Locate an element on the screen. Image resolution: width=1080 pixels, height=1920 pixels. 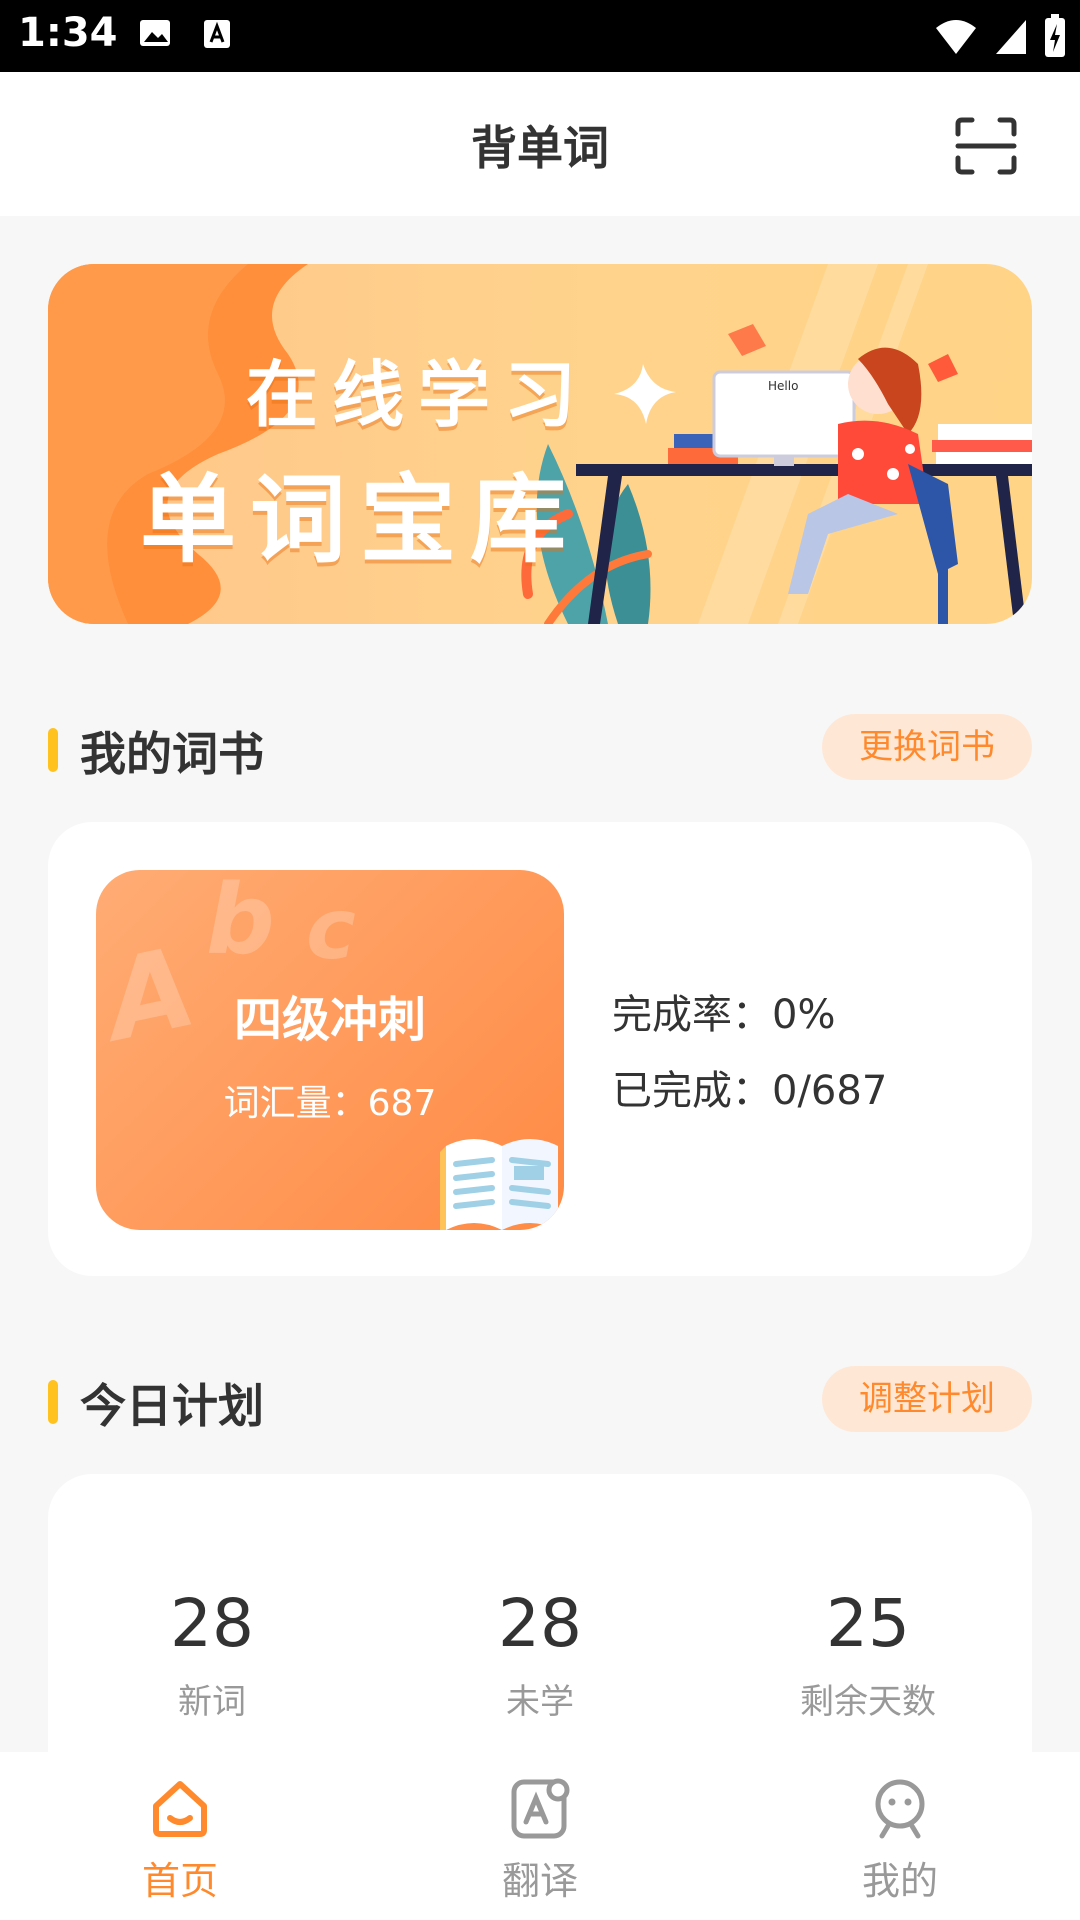
nav-label-home: 首页 is located at coordinates (179, 1881).